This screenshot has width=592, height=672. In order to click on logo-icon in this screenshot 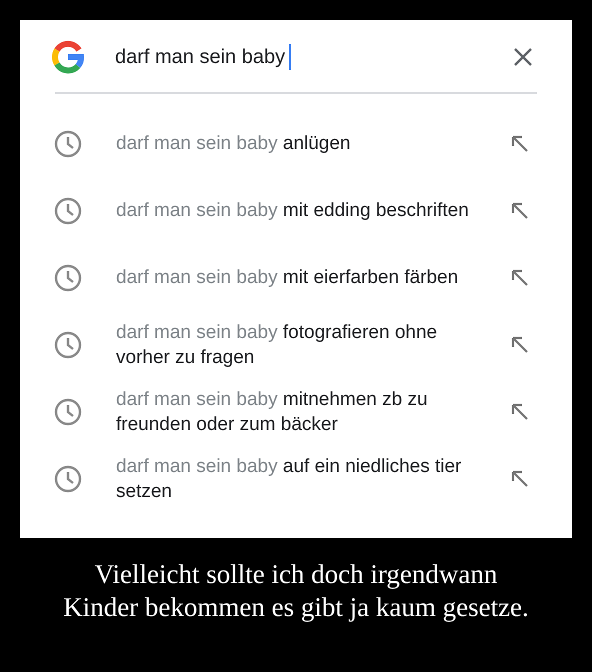, I will do `click(68, 57)`.